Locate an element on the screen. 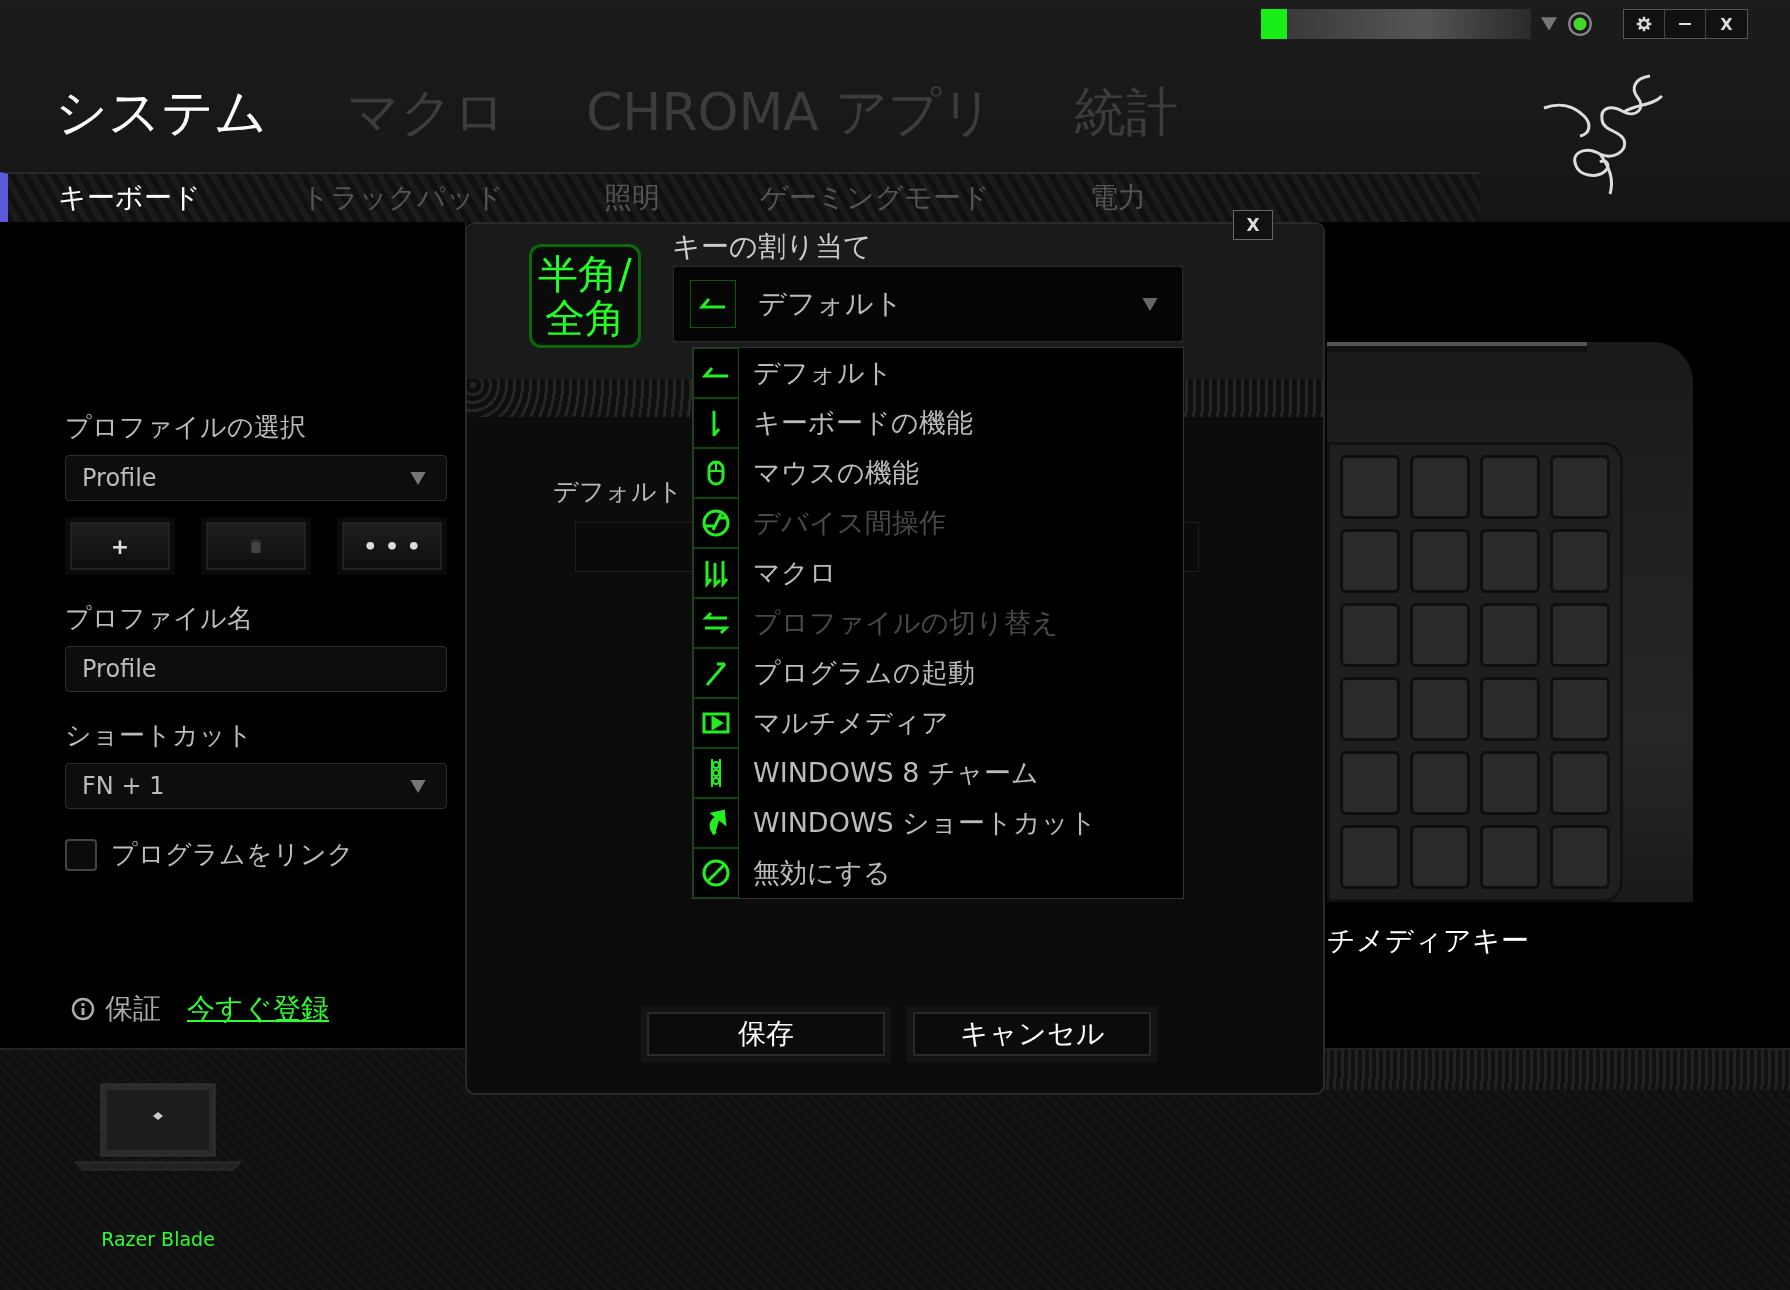 This screenshot has height=1290, width=1790. menu-item: プログラムの起動 is located at coordinates (857, 673).